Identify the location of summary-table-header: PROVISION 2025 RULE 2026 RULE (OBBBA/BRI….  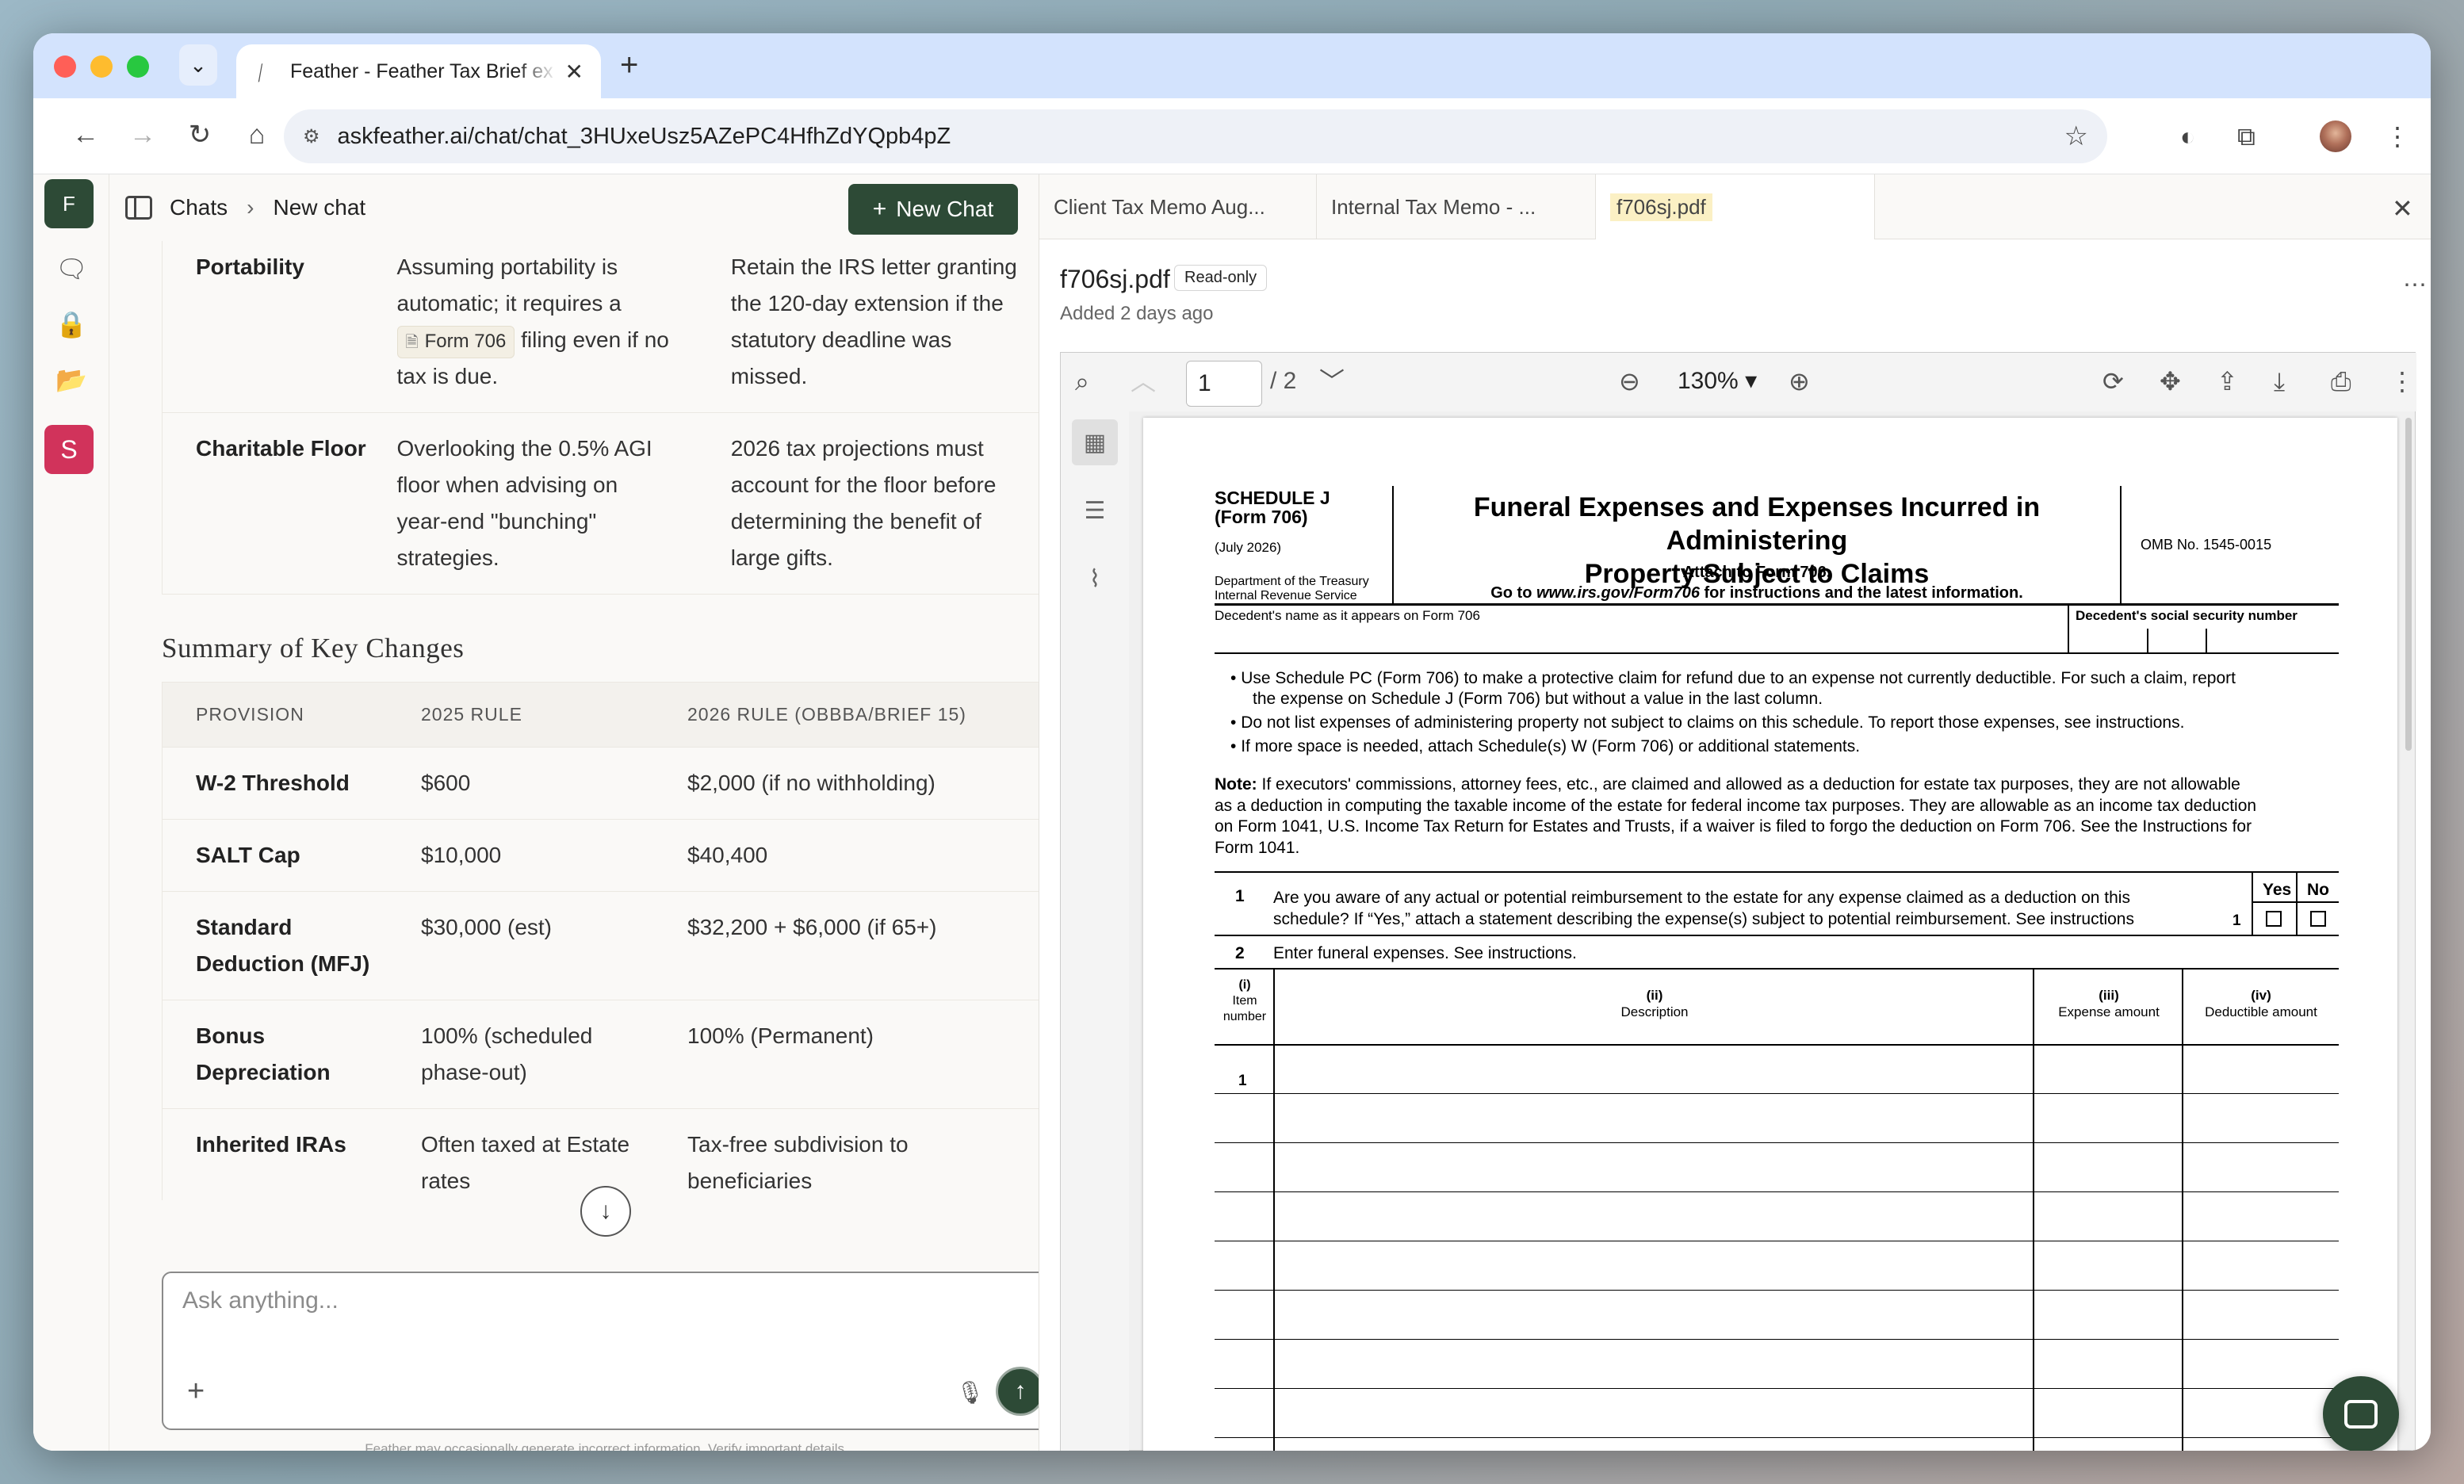
(601, 715).